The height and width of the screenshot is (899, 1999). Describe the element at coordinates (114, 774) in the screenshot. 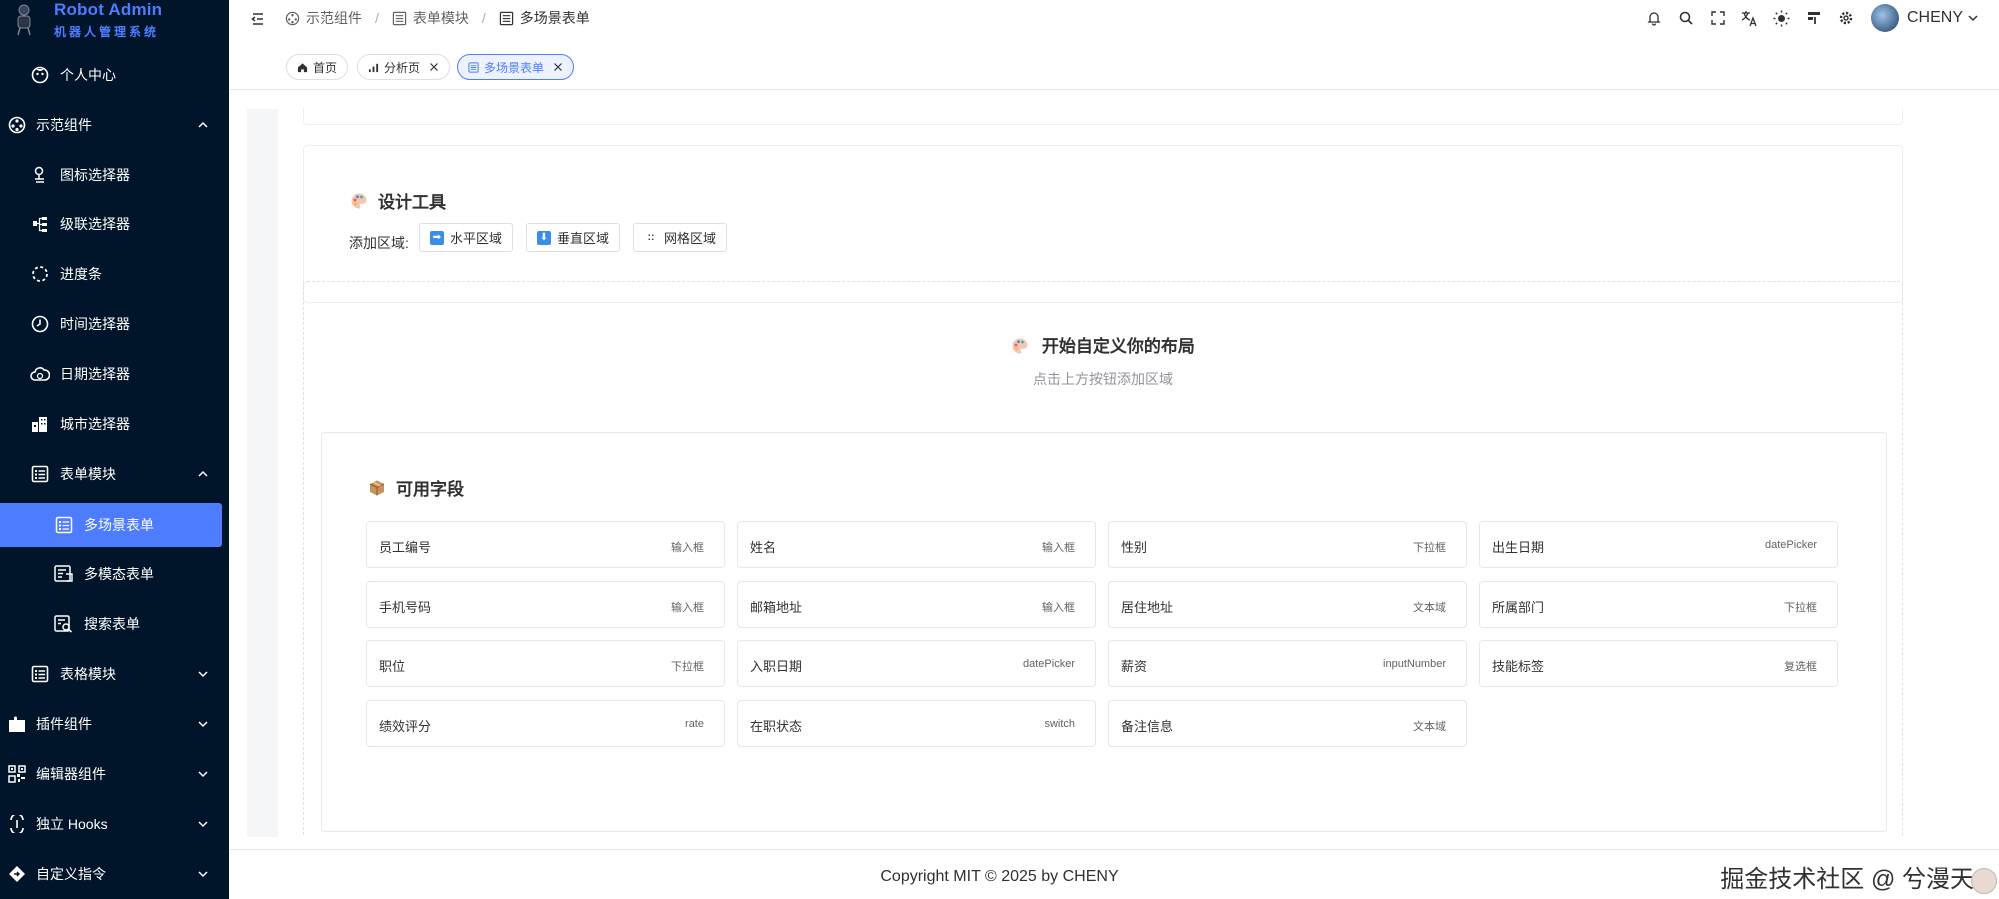

I see `sidebar-item-editors: 编辑器组件` at that location.